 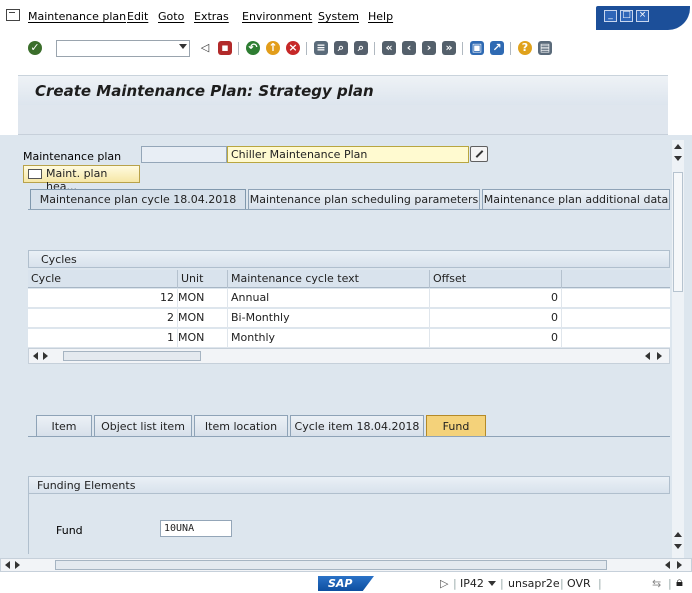 I want to click on prev-page-icon: ‹, so click(x=409, y=48).